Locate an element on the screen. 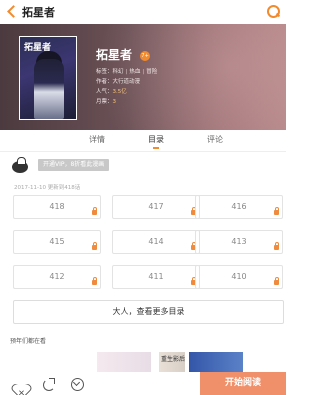  chapter-number: 414 is located at coordinates (156, 241).